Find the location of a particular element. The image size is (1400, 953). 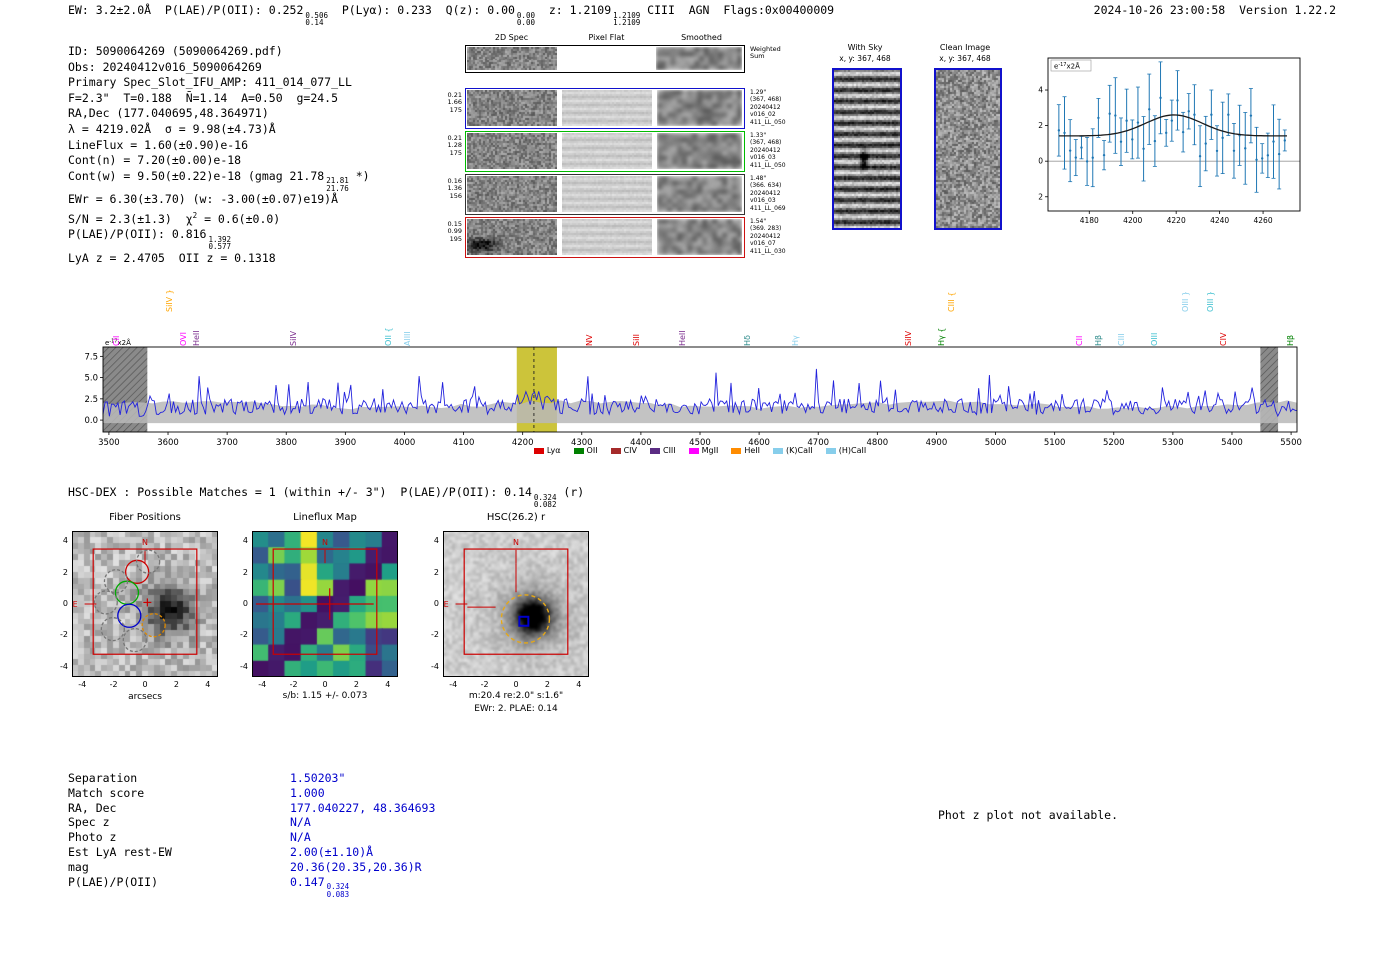

clean-image is located at coordinates (968, 149).